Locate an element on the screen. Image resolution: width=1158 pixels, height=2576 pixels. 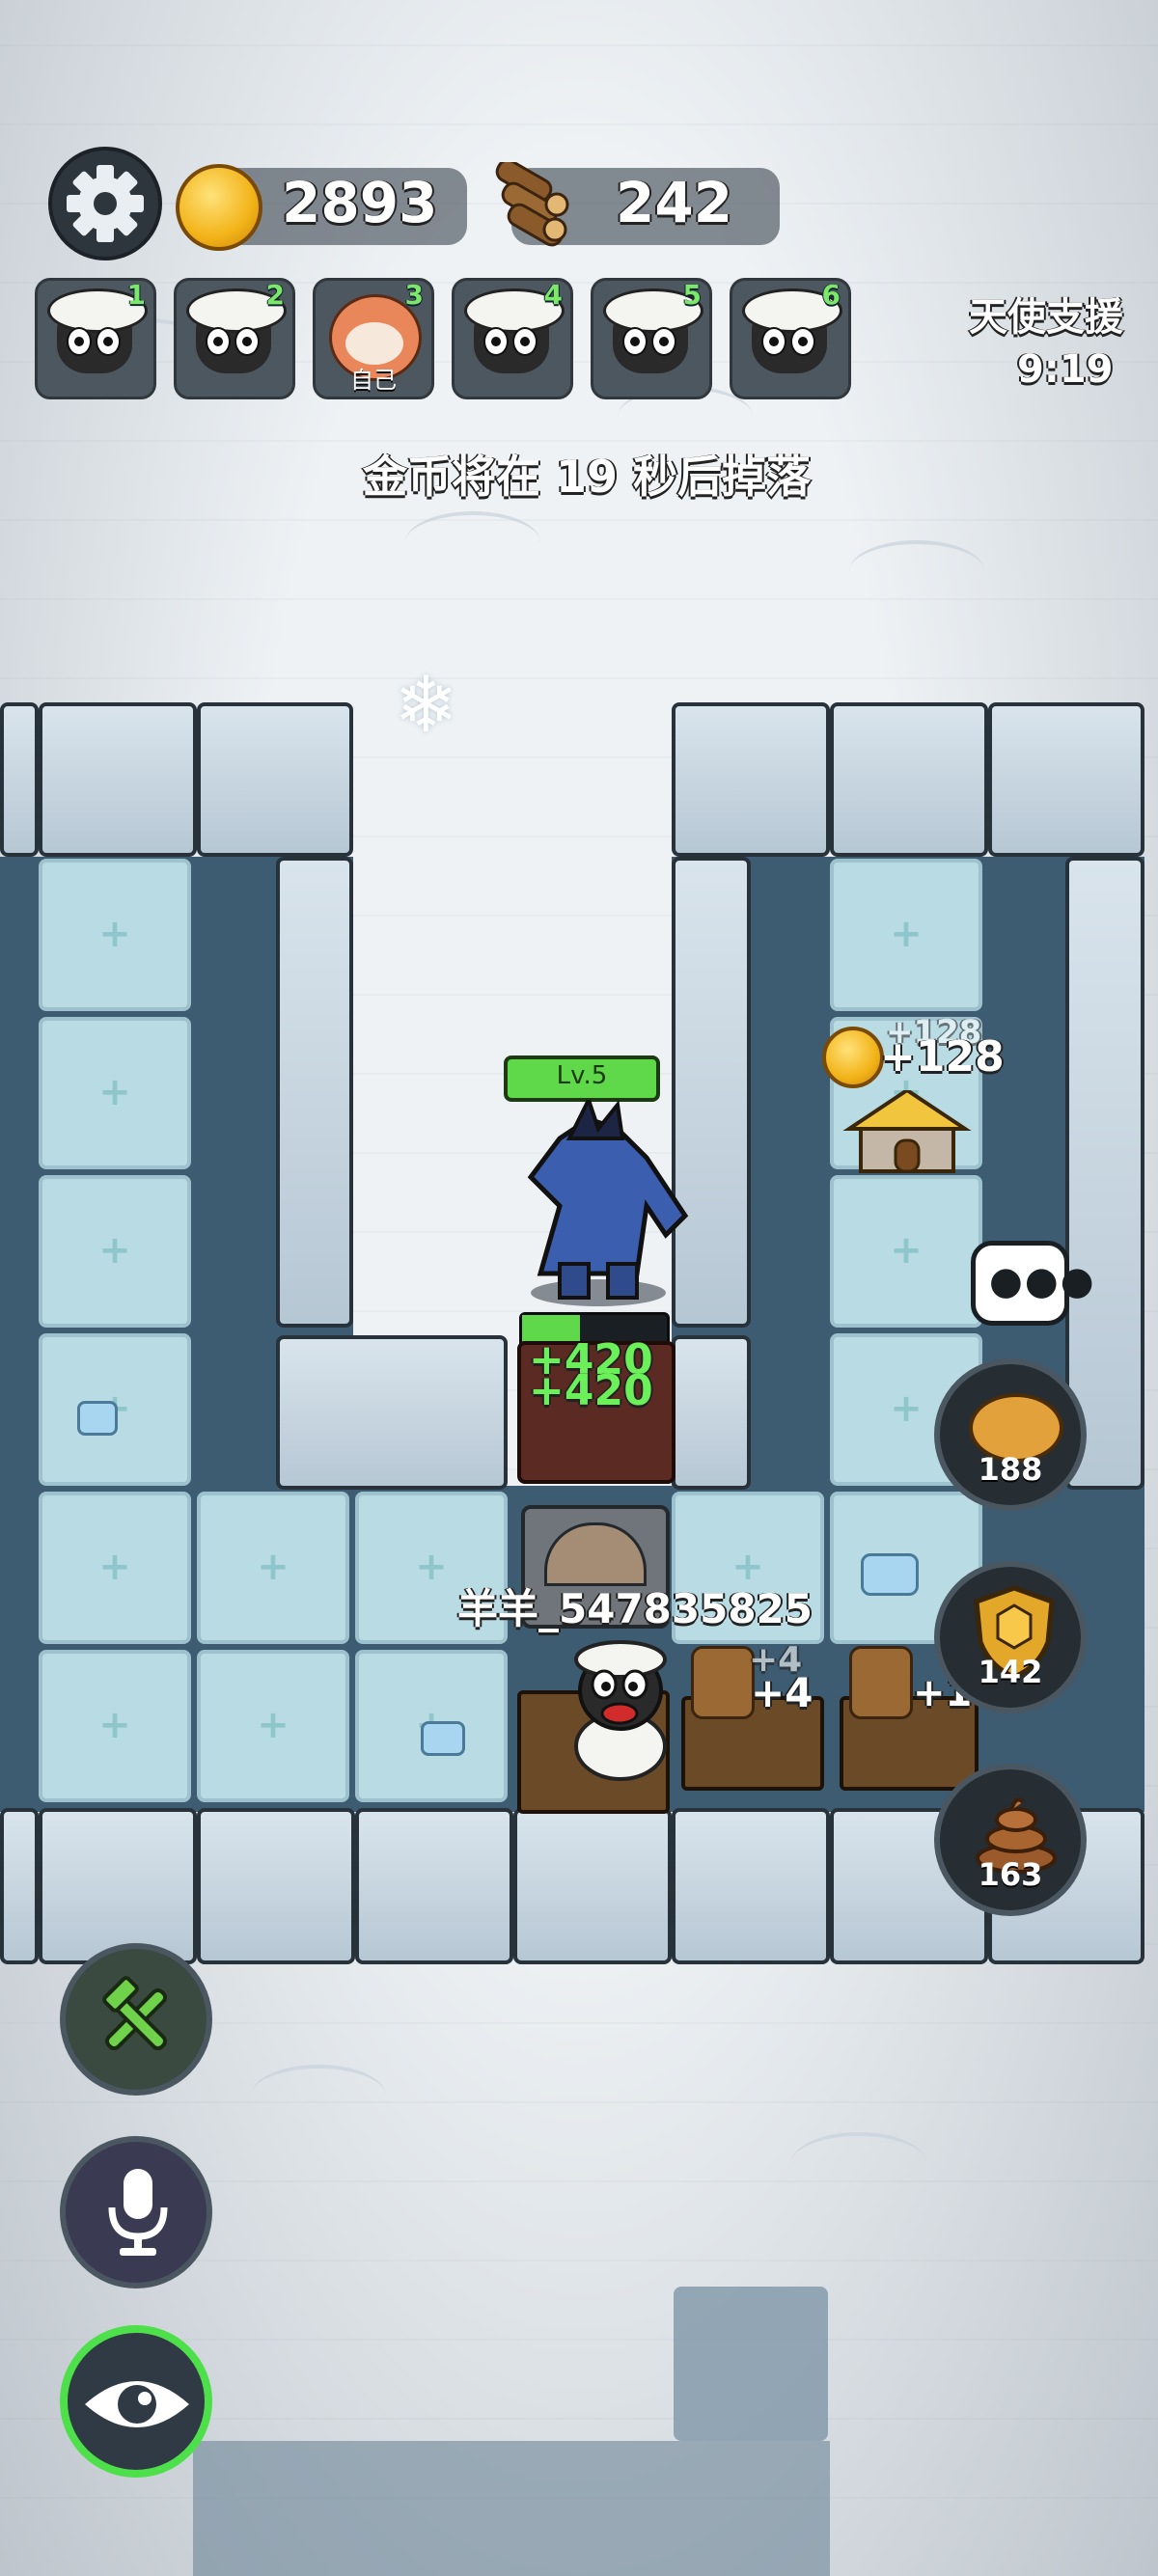
spectate-eye-button is located at coordinates (136, 2401).